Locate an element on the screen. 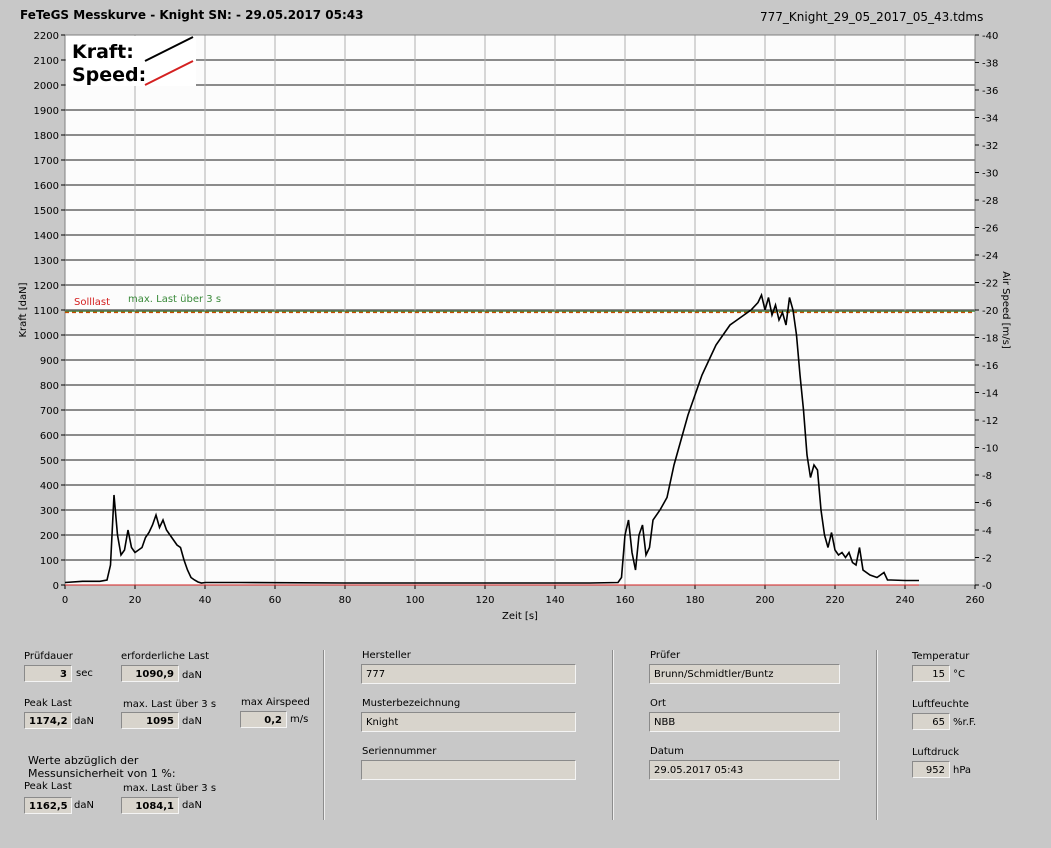 The height and width of the screenshot is (848, 1051). luftdruck-value: 952 is located at coordinates (931, 769).